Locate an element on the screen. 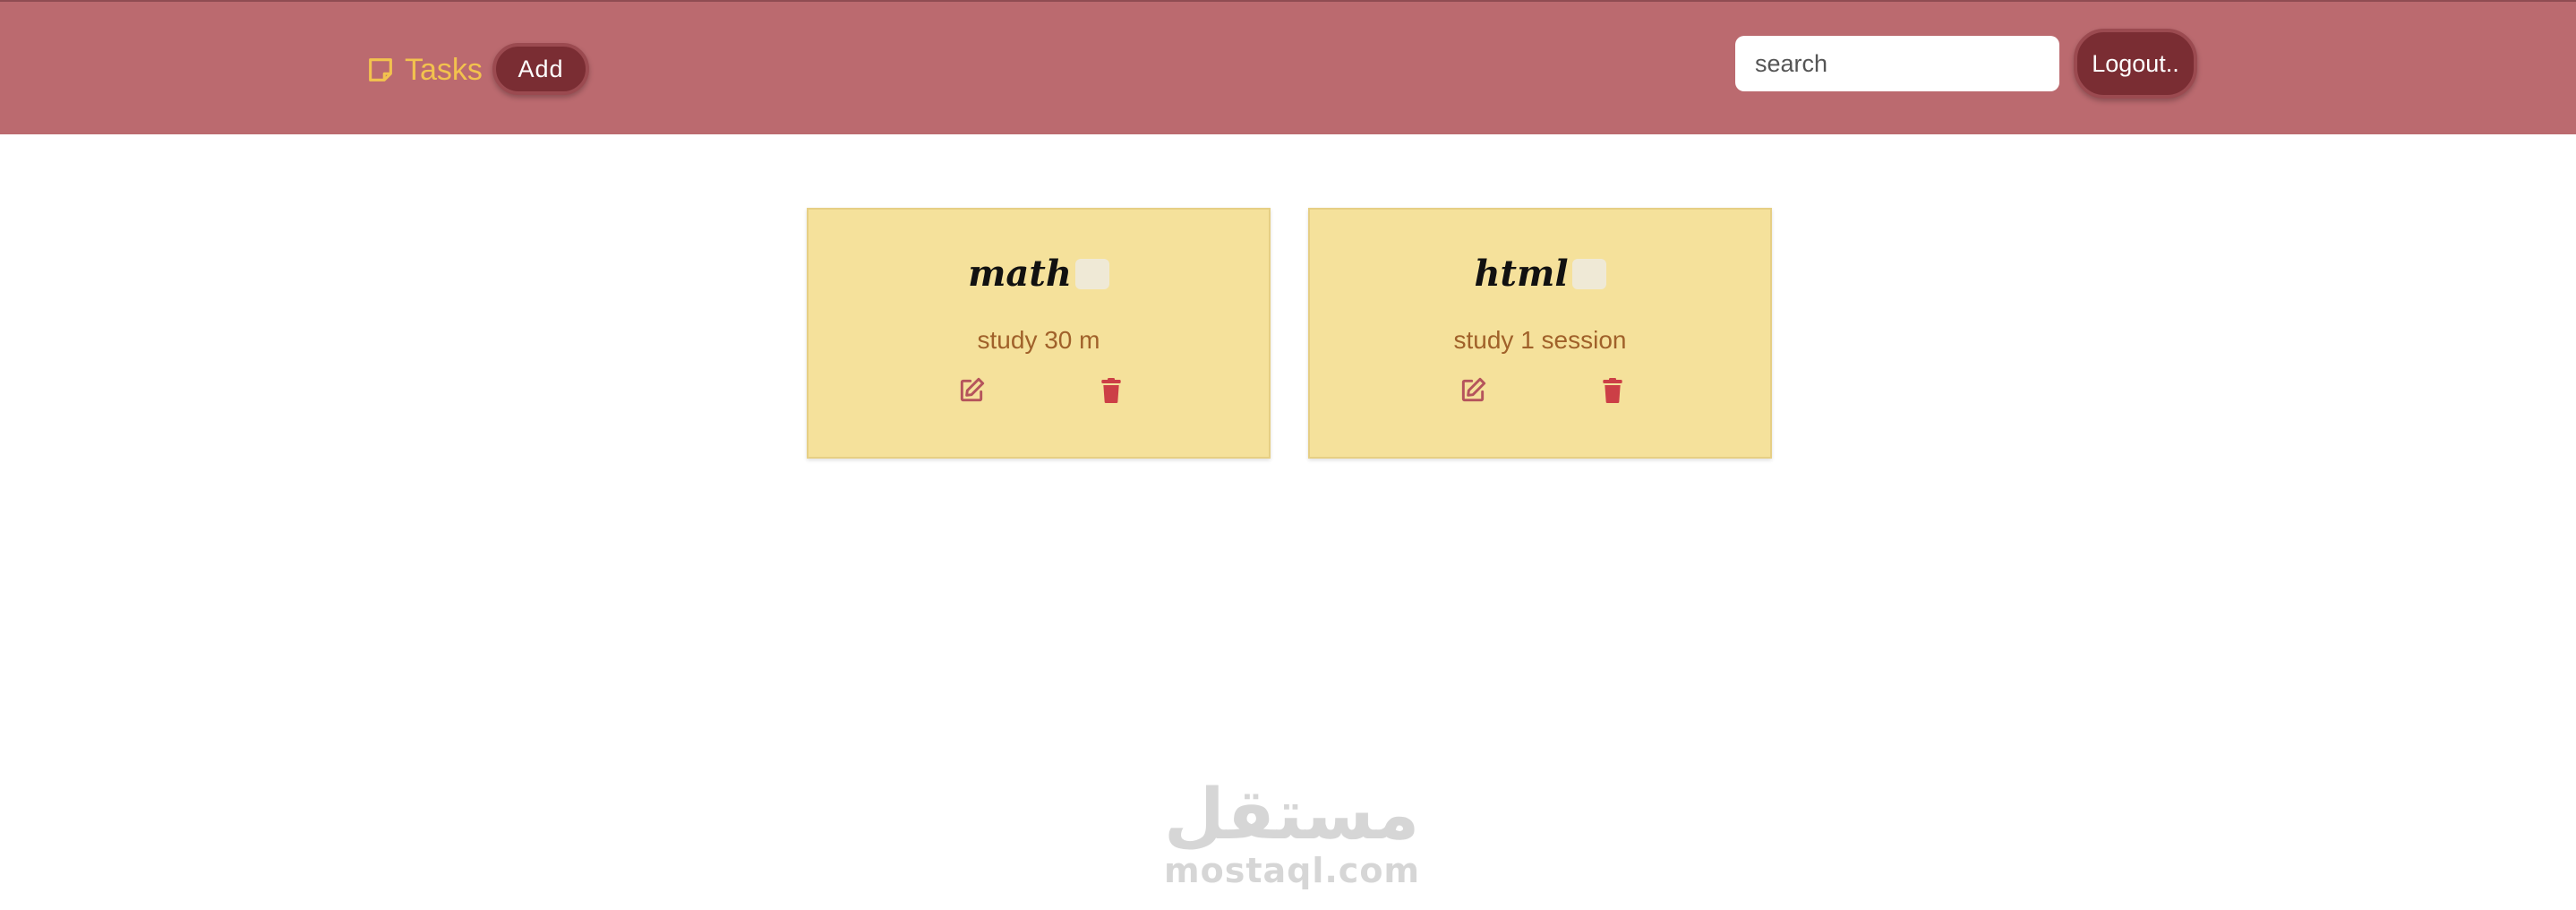 The height and width of the screenshot is (910, 2576). logout-button: Logout.. is located at coordinates (2135, 64).